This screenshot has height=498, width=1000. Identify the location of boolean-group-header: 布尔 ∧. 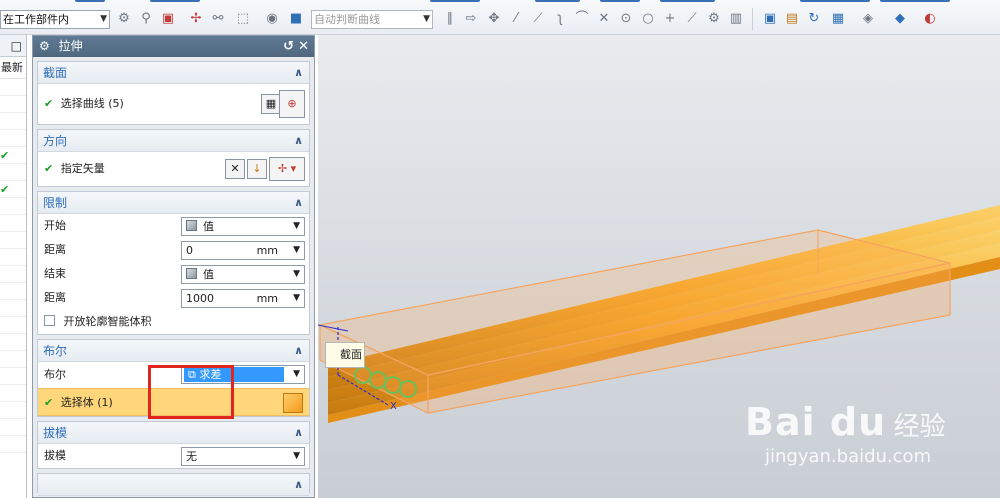
(173, 351).